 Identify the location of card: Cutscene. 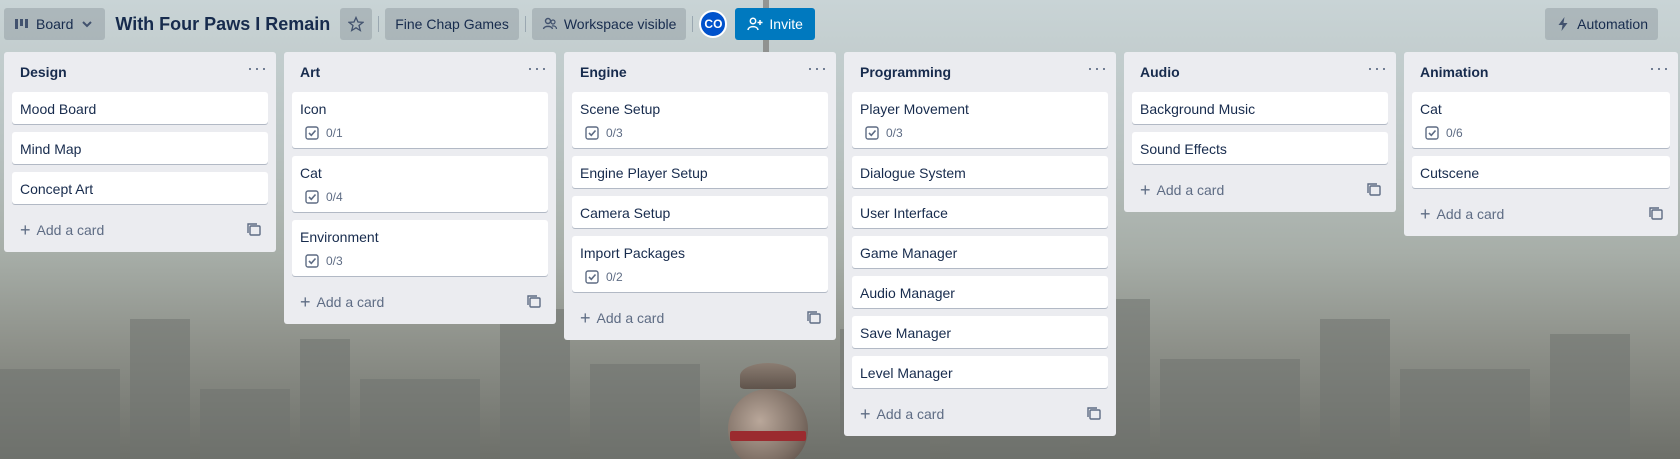
(1541, 172).